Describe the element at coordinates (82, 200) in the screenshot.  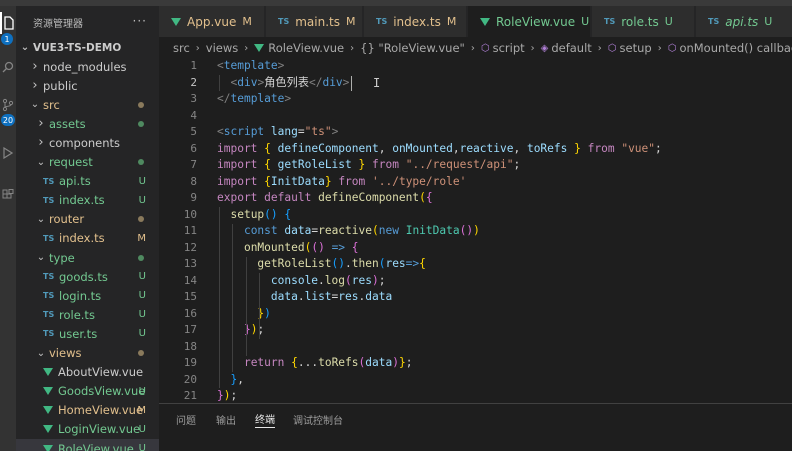
I see `tree-item-label: index.ts` at that location.